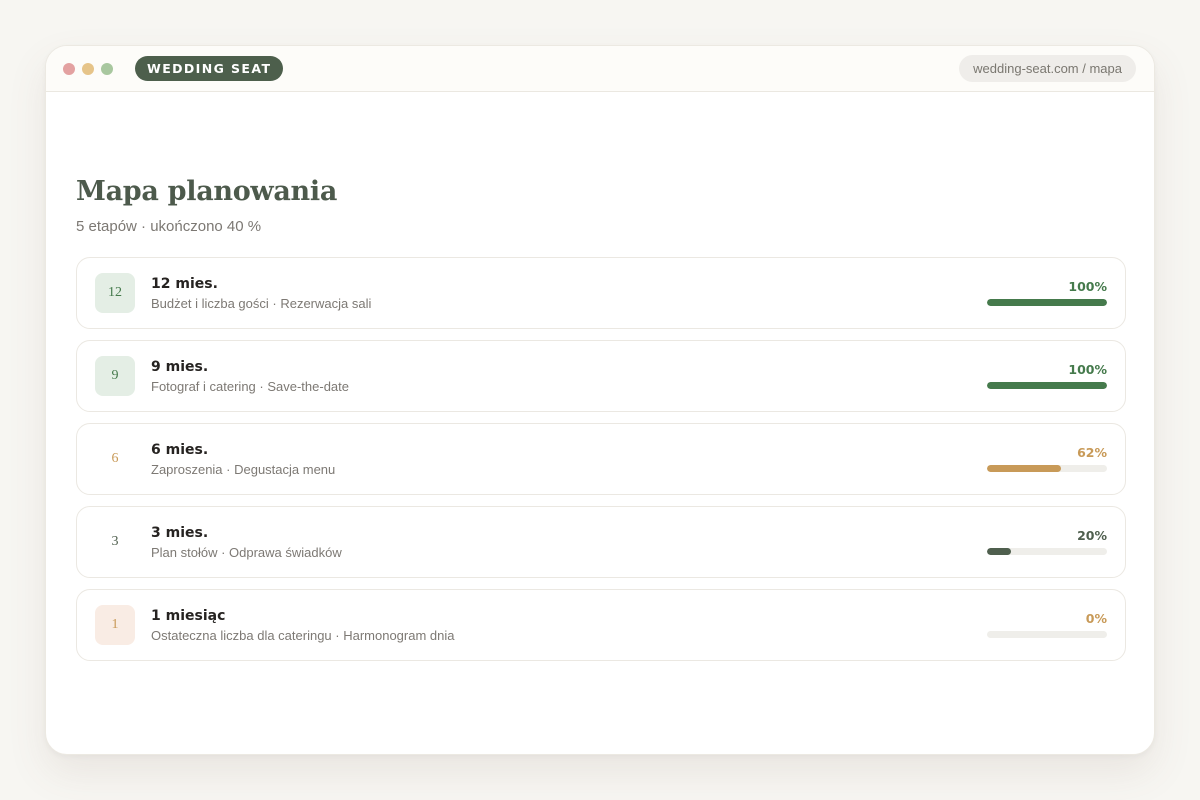  What do you see at coordinates (115, 293) in the screenshot?
I see `stage-badge: 12` at bounding box center [115, 293].